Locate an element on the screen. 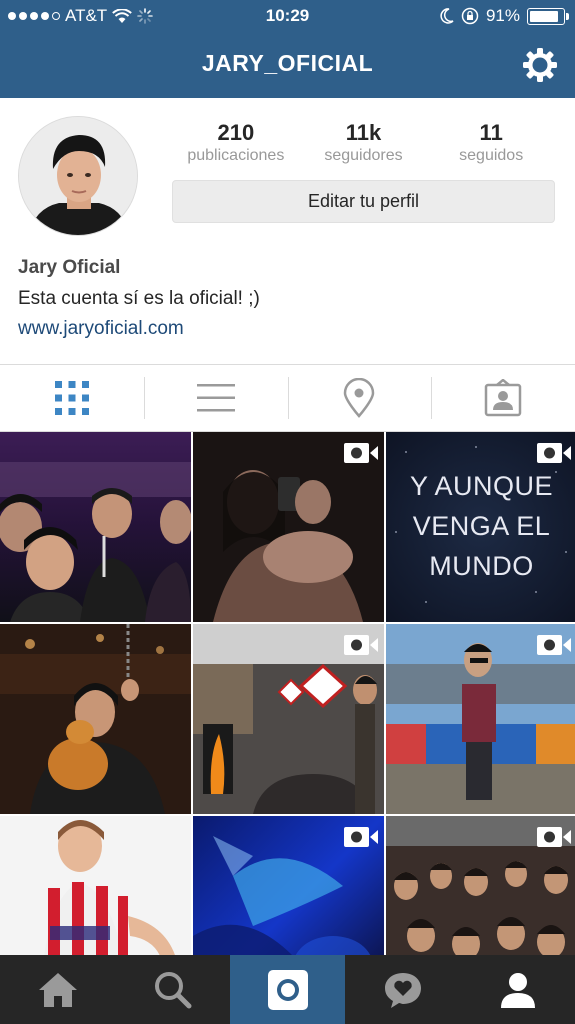 Image resolution: width=575 pixels, height=1024 pixels. edit-profile-button: Editar tu perfil is located at coordinates (363, 201).